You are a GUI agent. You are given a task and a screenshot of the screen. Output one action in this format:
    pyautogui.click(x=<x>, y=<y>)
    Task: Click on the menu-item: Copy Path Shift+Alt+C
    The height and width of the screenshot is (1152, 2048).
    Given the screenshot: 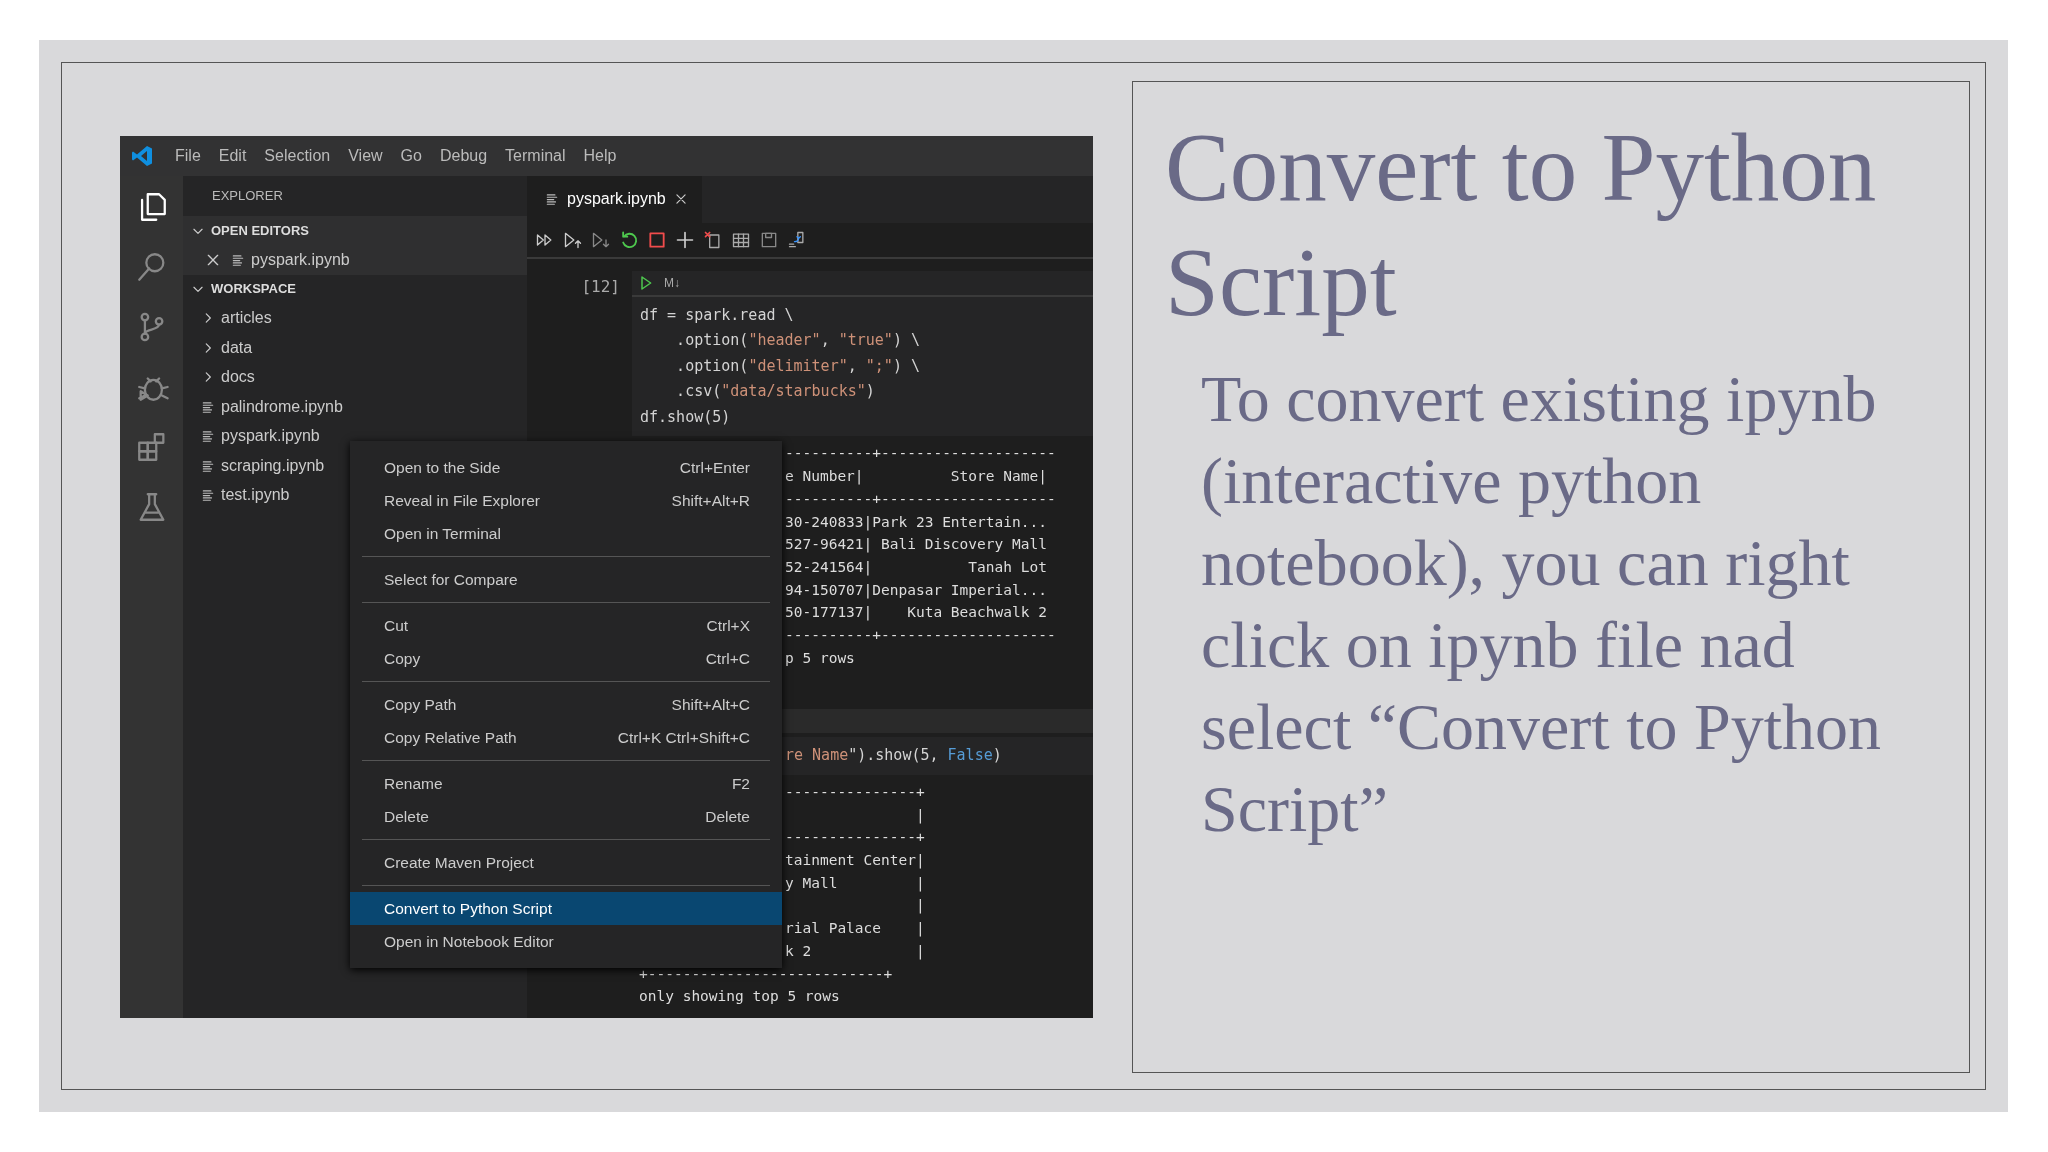 What is the action you would take?
    pyautogui.click(x=566, y=704)
    